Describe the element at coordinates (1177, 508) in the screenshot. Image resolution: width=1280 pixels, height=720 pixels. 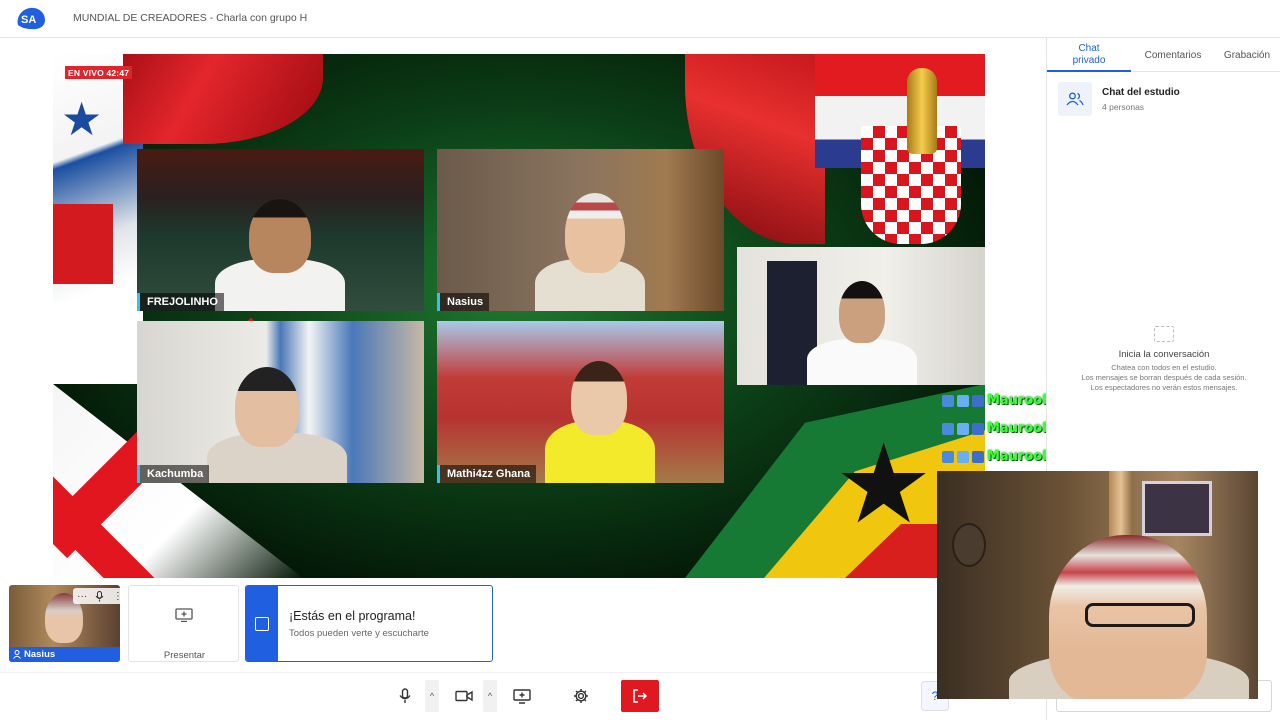
I see `wall-shelf` at that location.